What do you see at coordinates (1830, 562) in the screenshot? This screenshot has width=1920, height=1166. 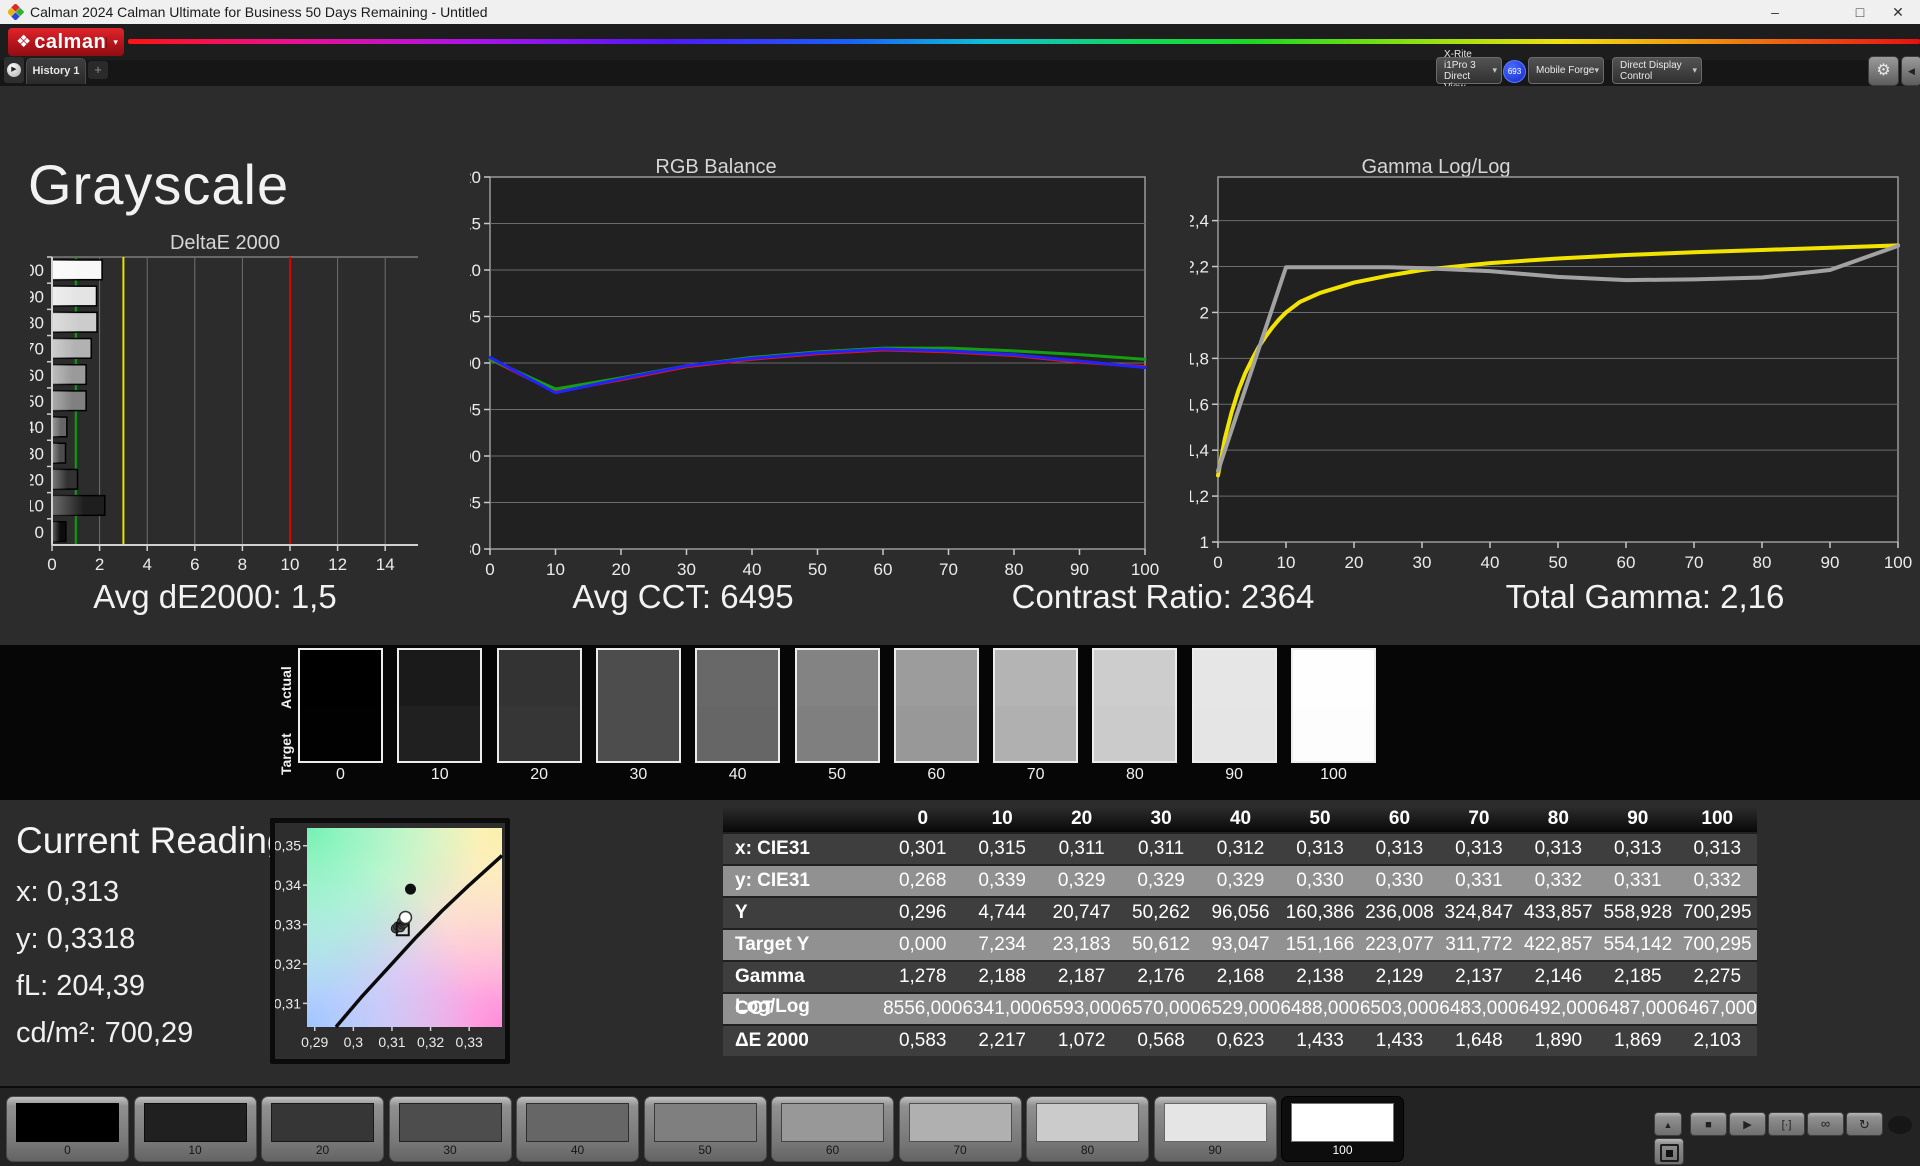 I see `gamma-xtick-label: 90` at bounding box center [1830, 562].